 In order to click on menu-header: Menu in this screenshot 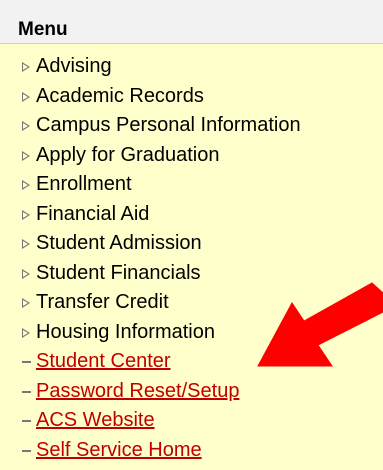, I will do `click(191, 22)`.